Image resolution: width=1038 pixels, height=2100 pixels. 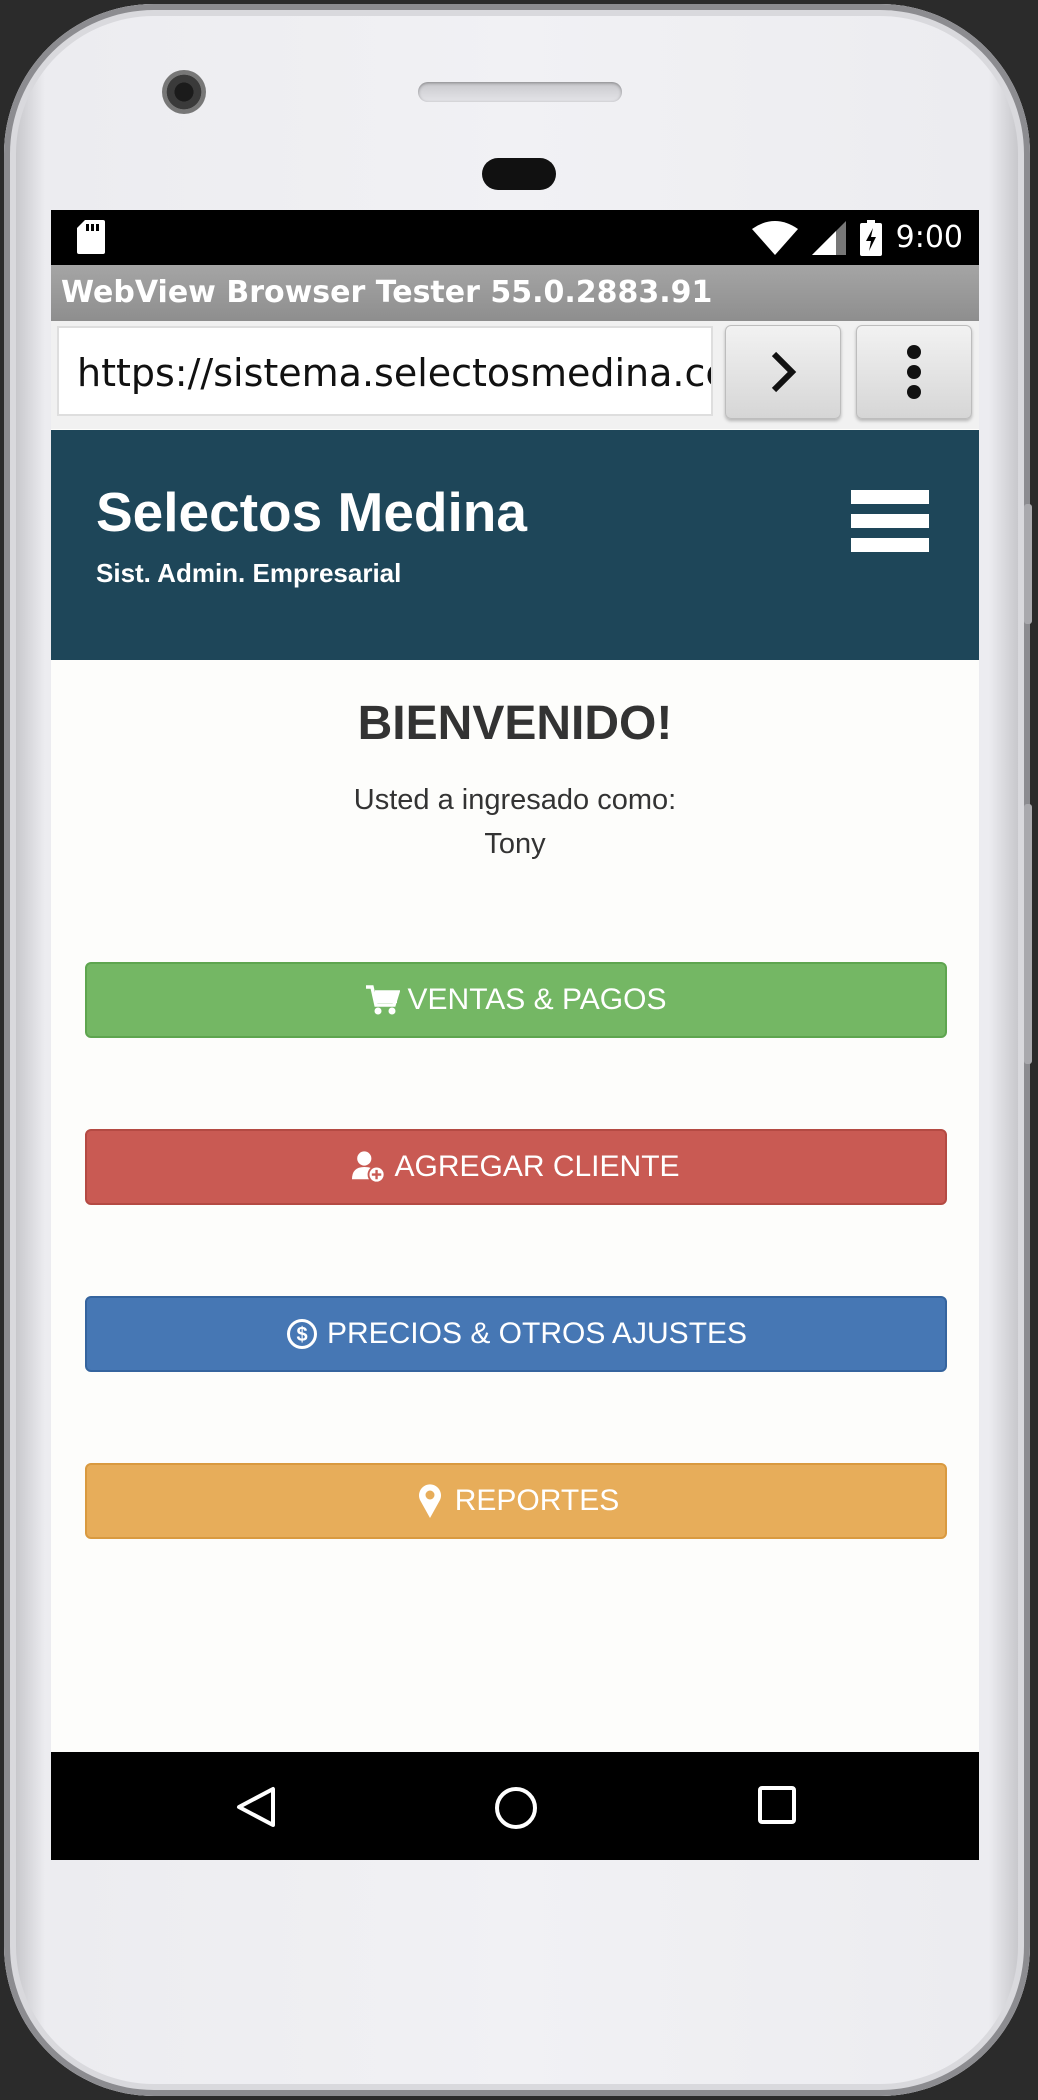 I want to click on overflow-menu-button, so click(x=914, y=372).